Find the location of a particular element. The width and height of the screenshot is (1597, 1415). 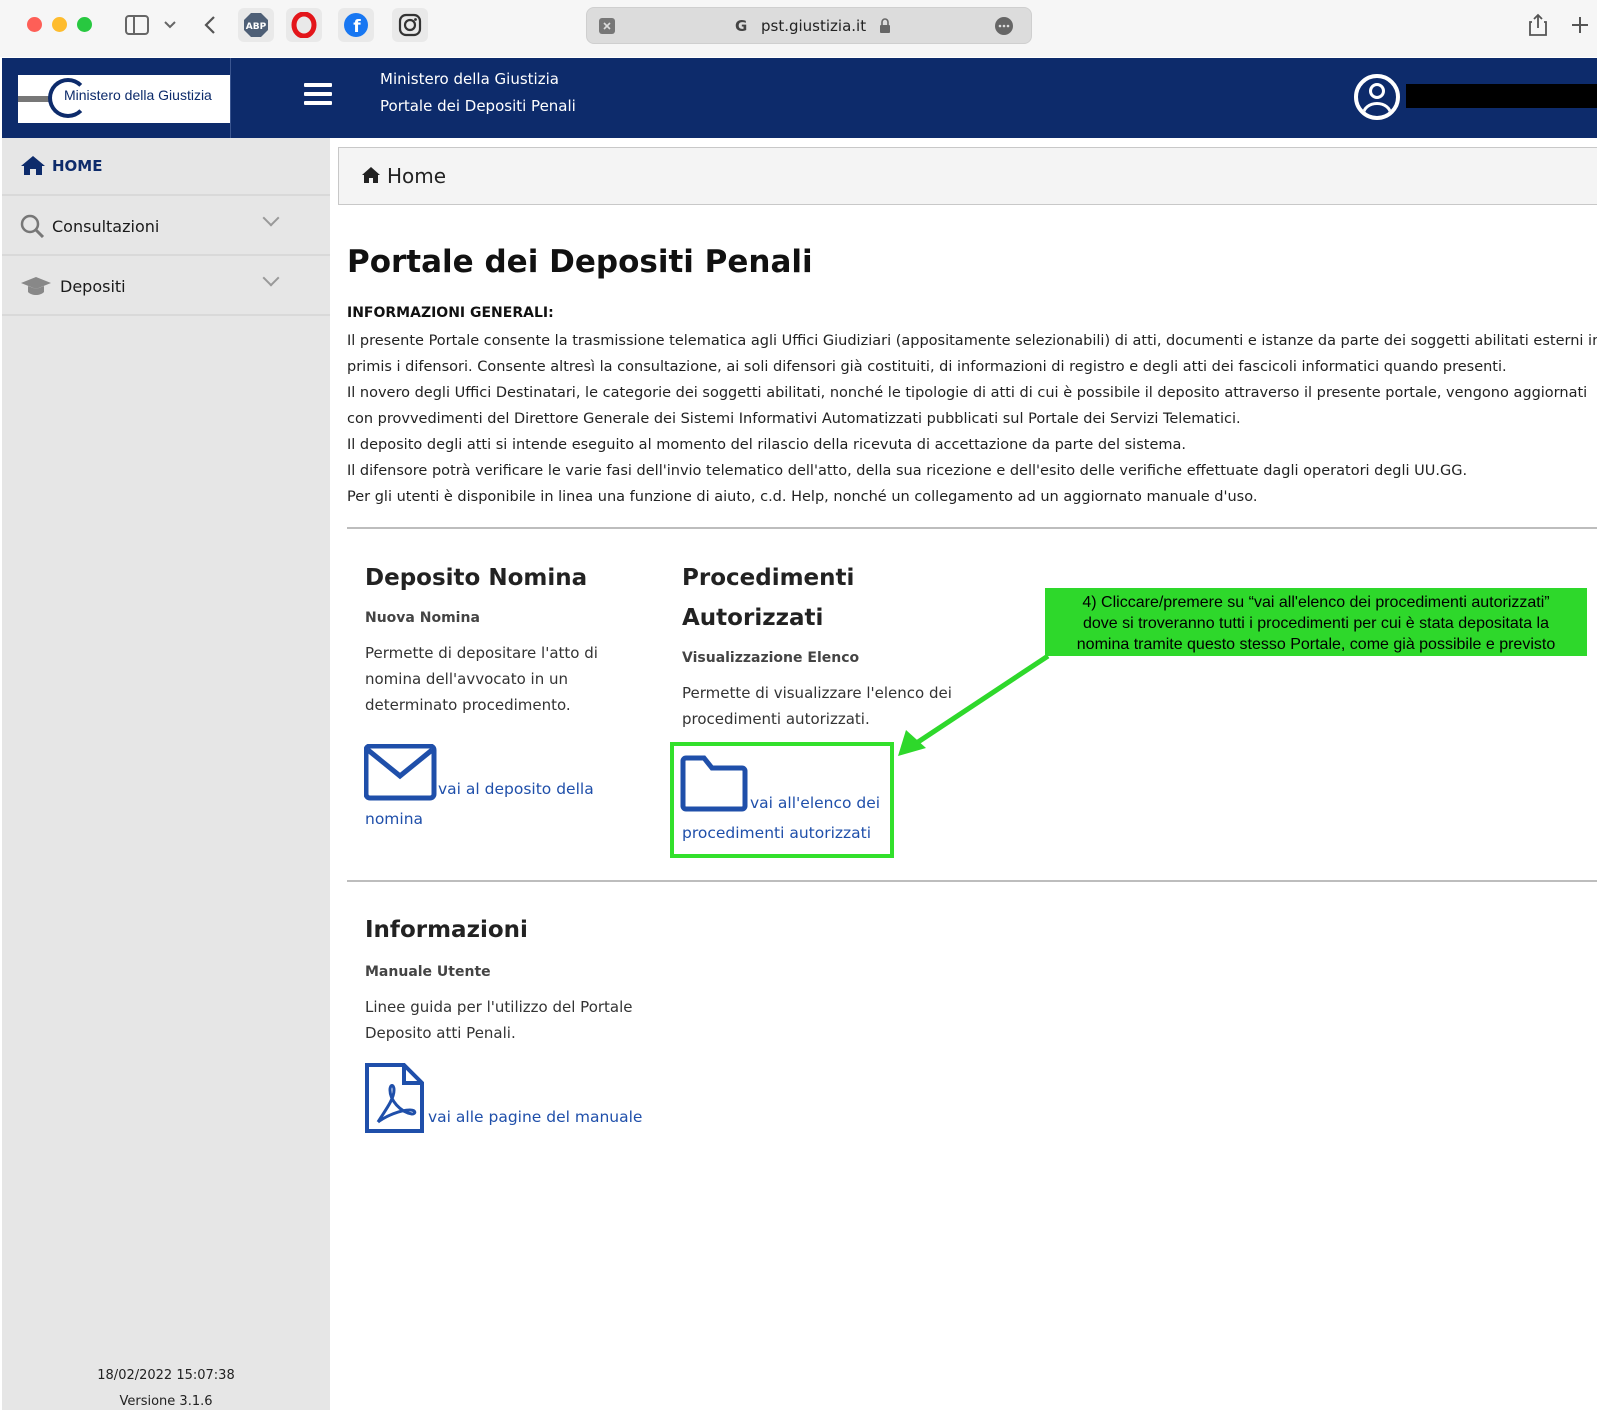

title-line: Autorizzati is located at coordinates (753, 618).